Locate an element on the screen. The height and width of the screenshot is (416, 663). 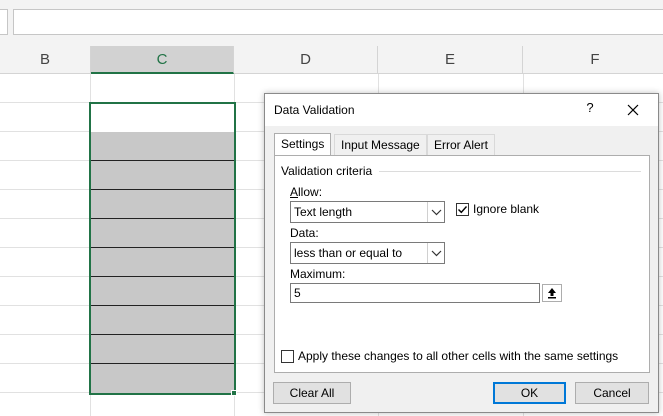
column-headers: B C D E F is located at coordinates (331, 60).